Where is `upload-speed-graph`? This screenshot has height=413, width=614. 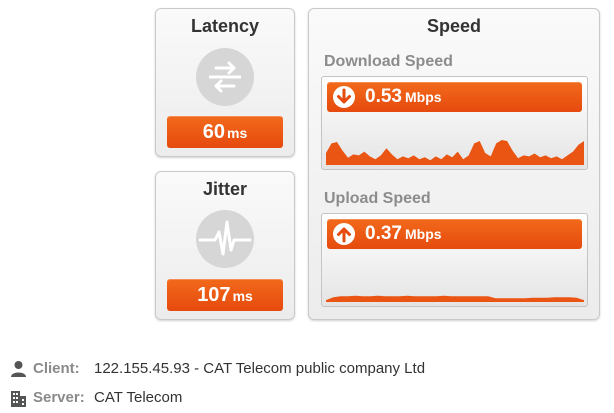
upload-speed-graph is located at coordinates (455, 298).